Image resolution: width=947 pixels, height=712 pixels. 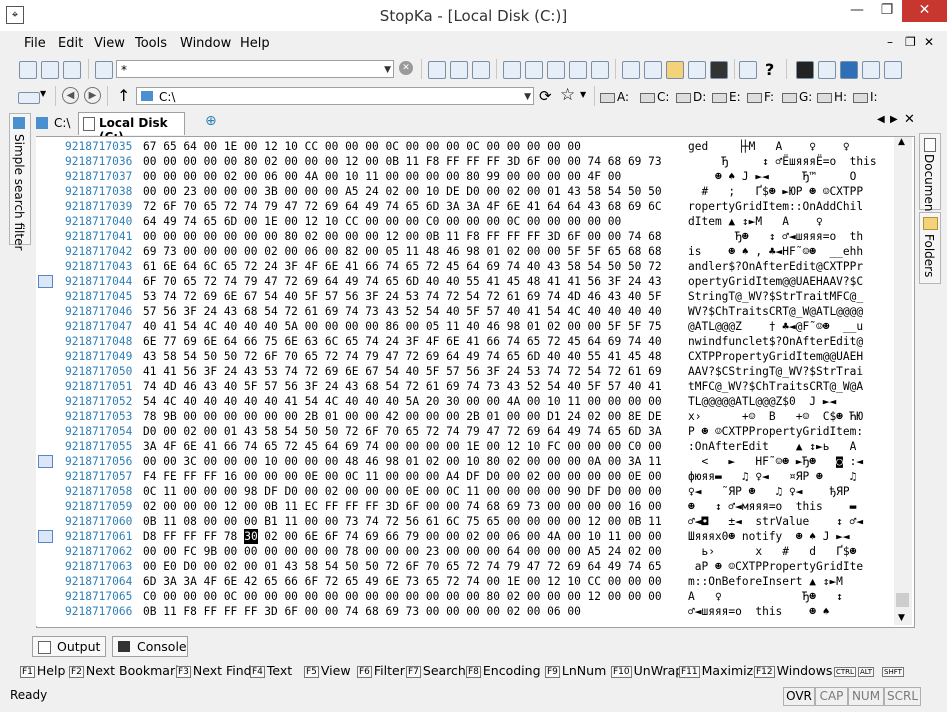 I want to click on up-icon: ↑, so click(x=123, y=95).